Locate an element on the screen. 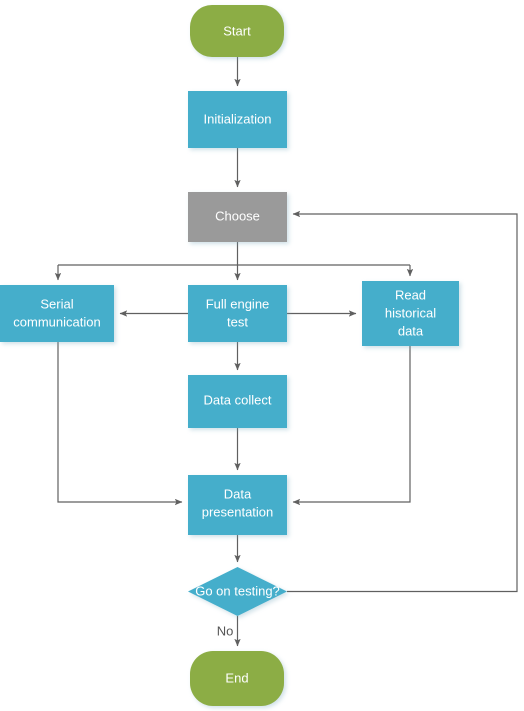 The height and width of the screenshot is (711, 524). node-go-on-testing-decision: Go on testing? is located at coordinates (237, 591).